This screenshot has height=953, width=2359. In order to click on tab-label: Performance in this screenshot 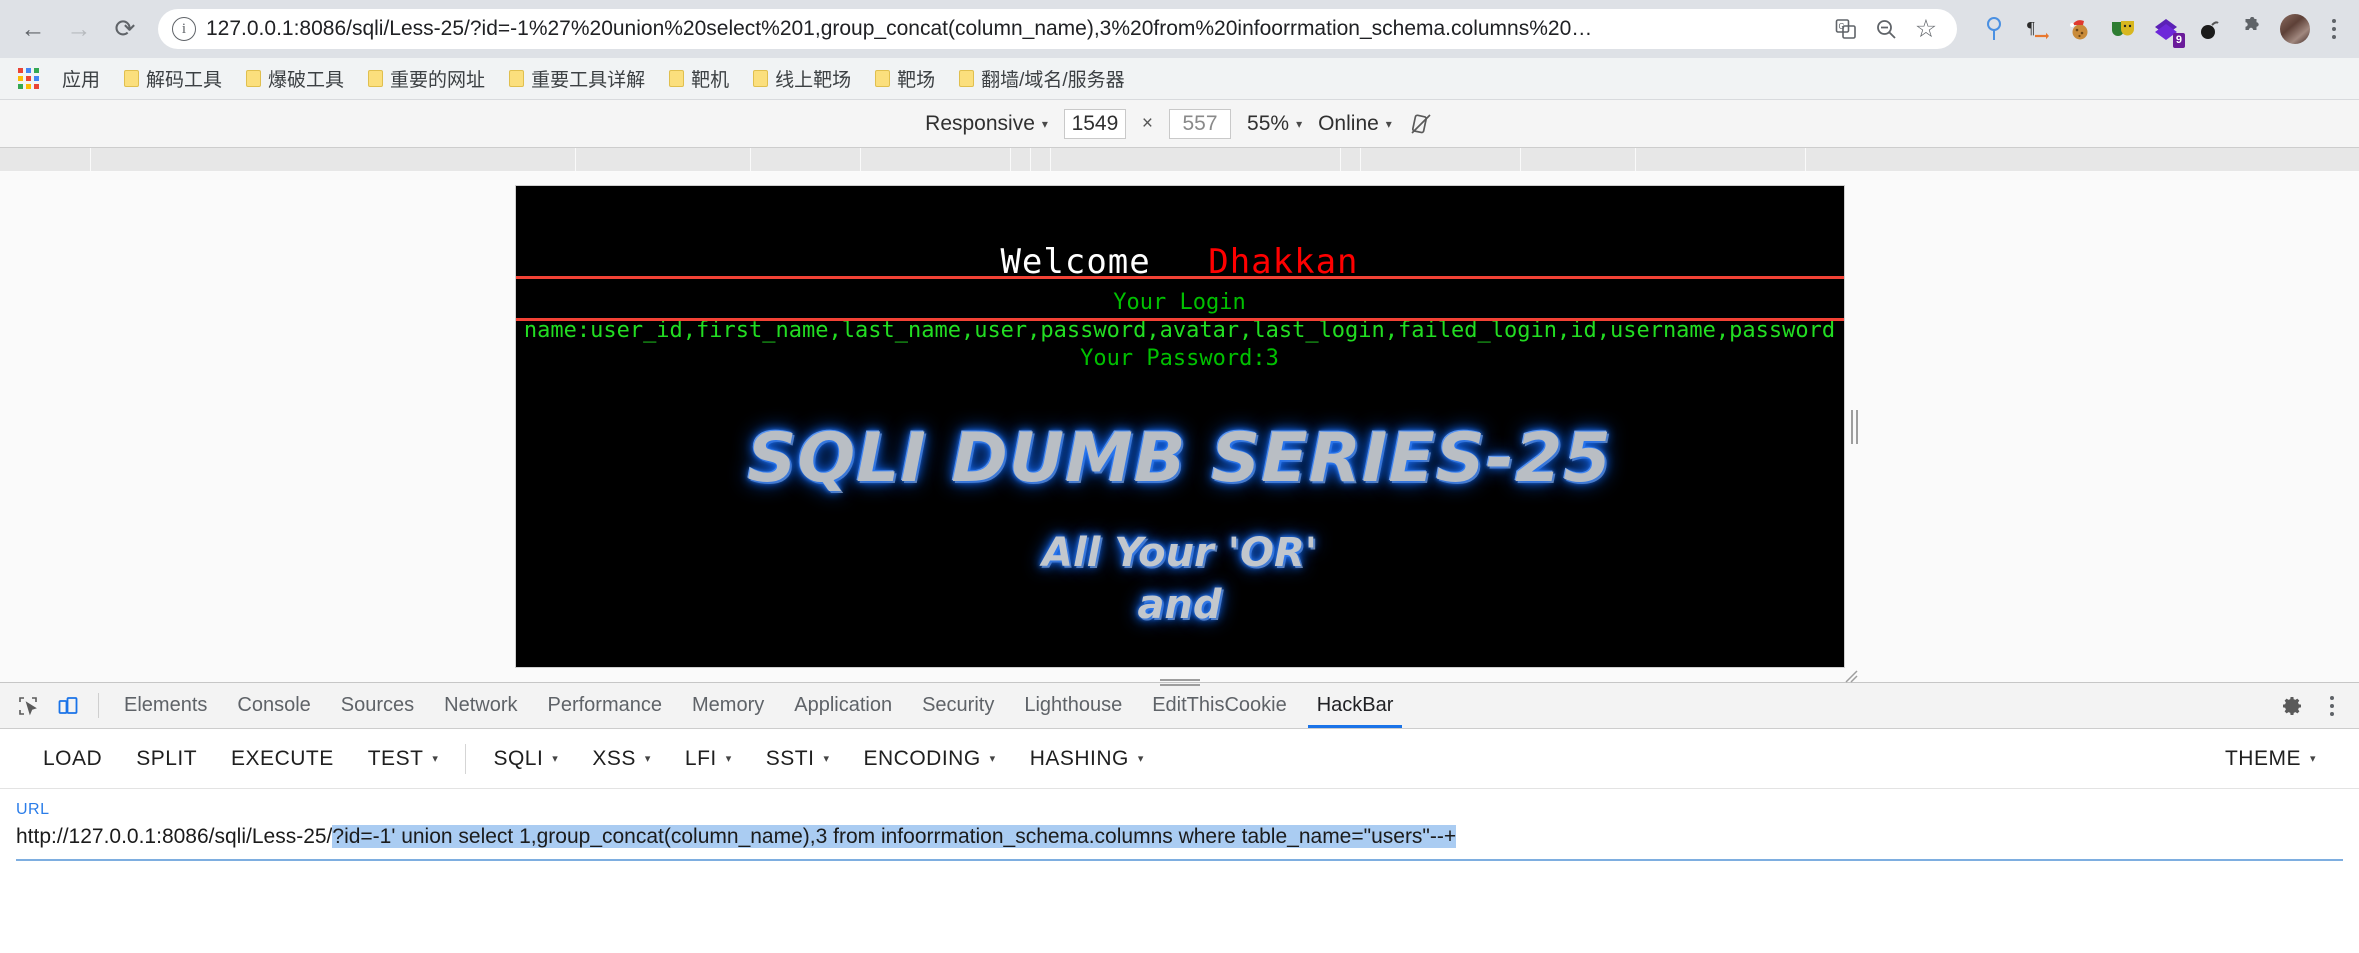, I will do `click(605, 705)`.